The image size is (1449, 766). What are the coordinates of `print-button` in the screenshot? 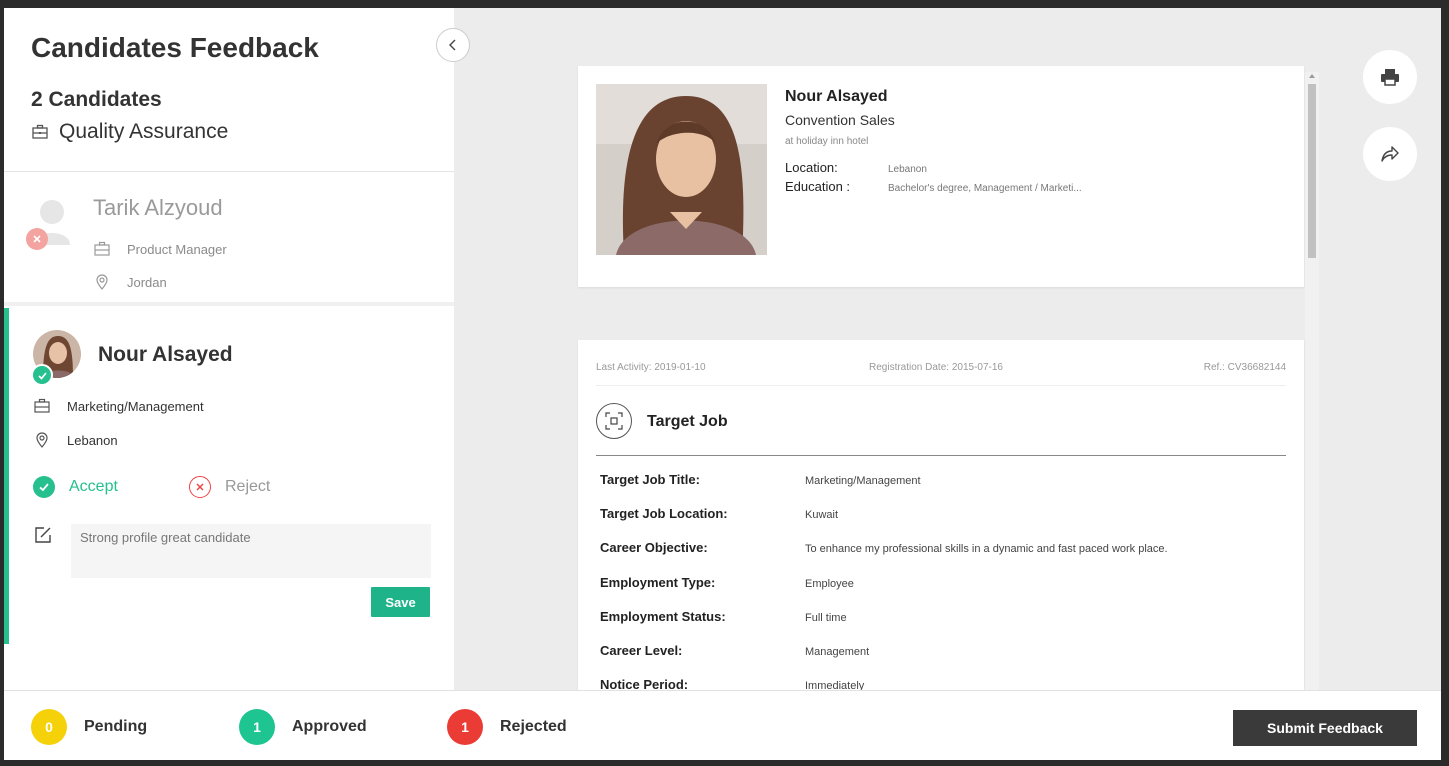 It's located at (1390, 77).